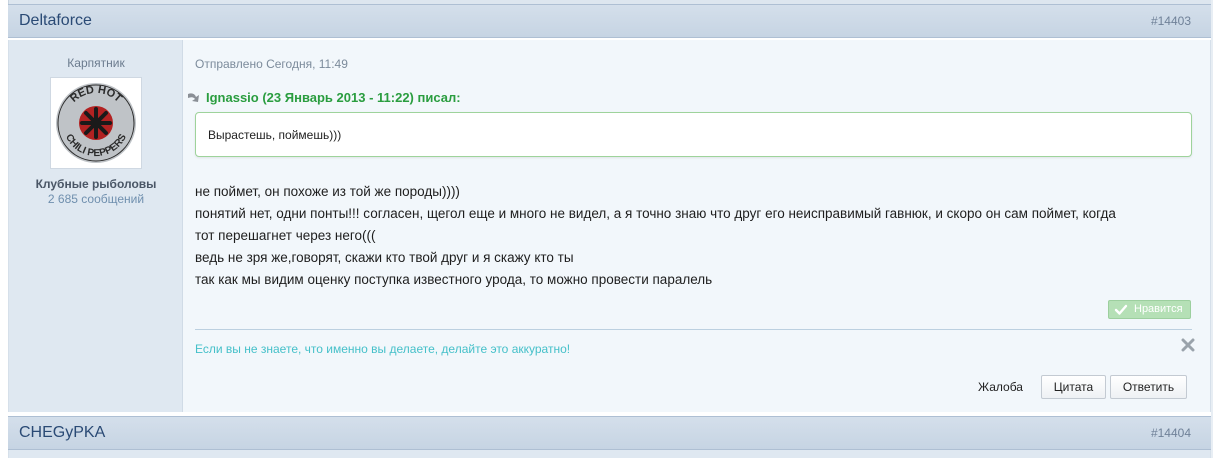  Describe the element at coordinates (609, 21) in the screenshot. I see `post-header: Deltaforce #14403` at that location.